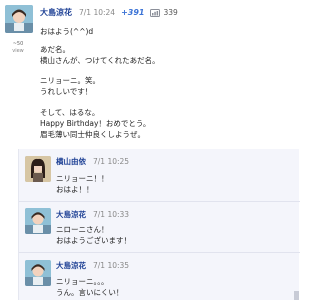  What do you see at coordinates (132, 12) in the screenshot?
I see `plus-count: +391` at bounding box center [132, 12].